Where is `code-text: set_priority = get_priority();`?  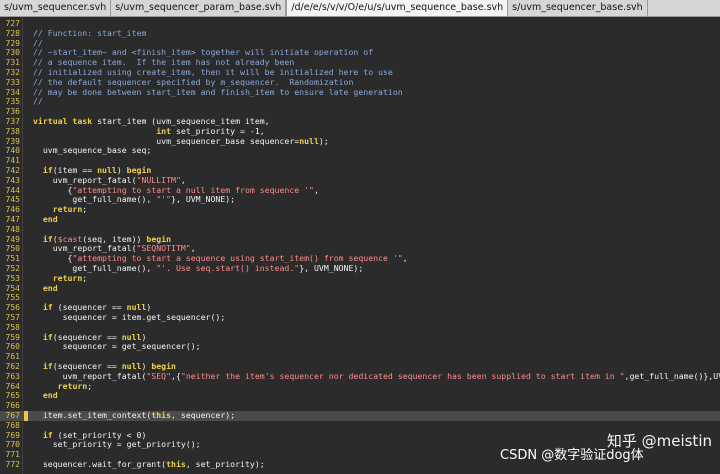
code-text: set_priority = get_priority(); is located at coordinates (117, 444).